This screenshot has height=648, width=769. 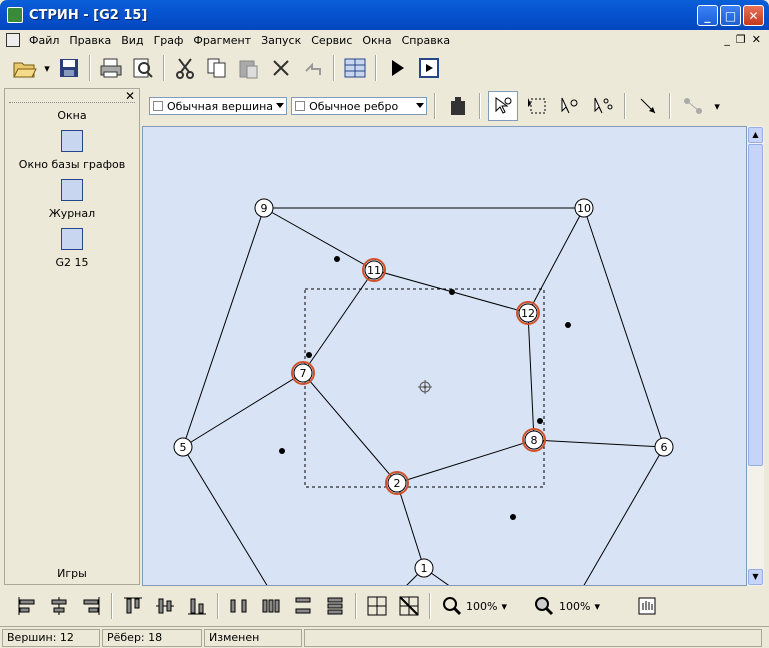 I want to click on graph-vertex: 9, so click(x=264, y=208).